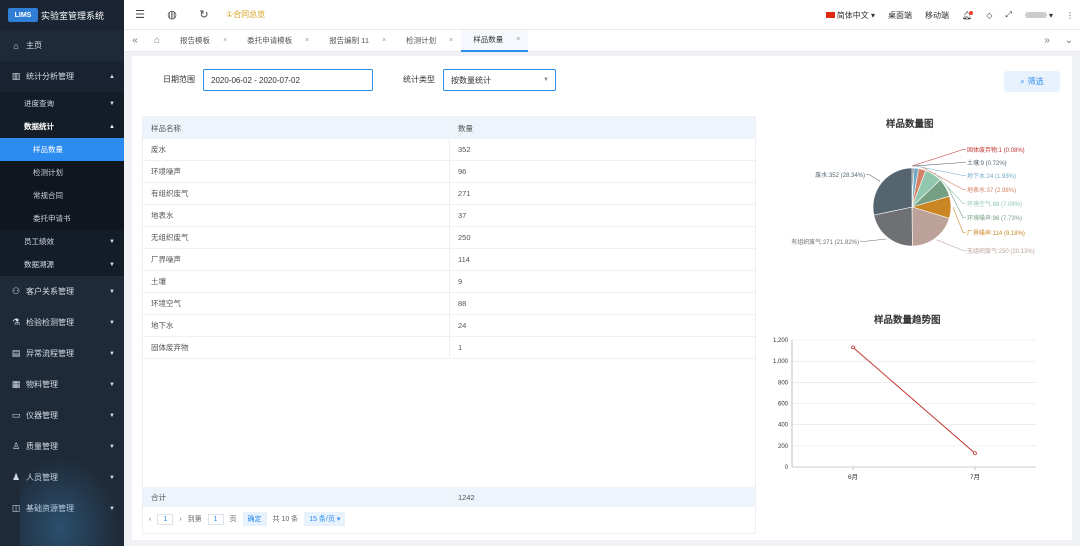 This screenshot has height=546, width=1080. I want to click on sidebar-item-personnel: ♟ 人员管理 ▼, so click(62, 477).